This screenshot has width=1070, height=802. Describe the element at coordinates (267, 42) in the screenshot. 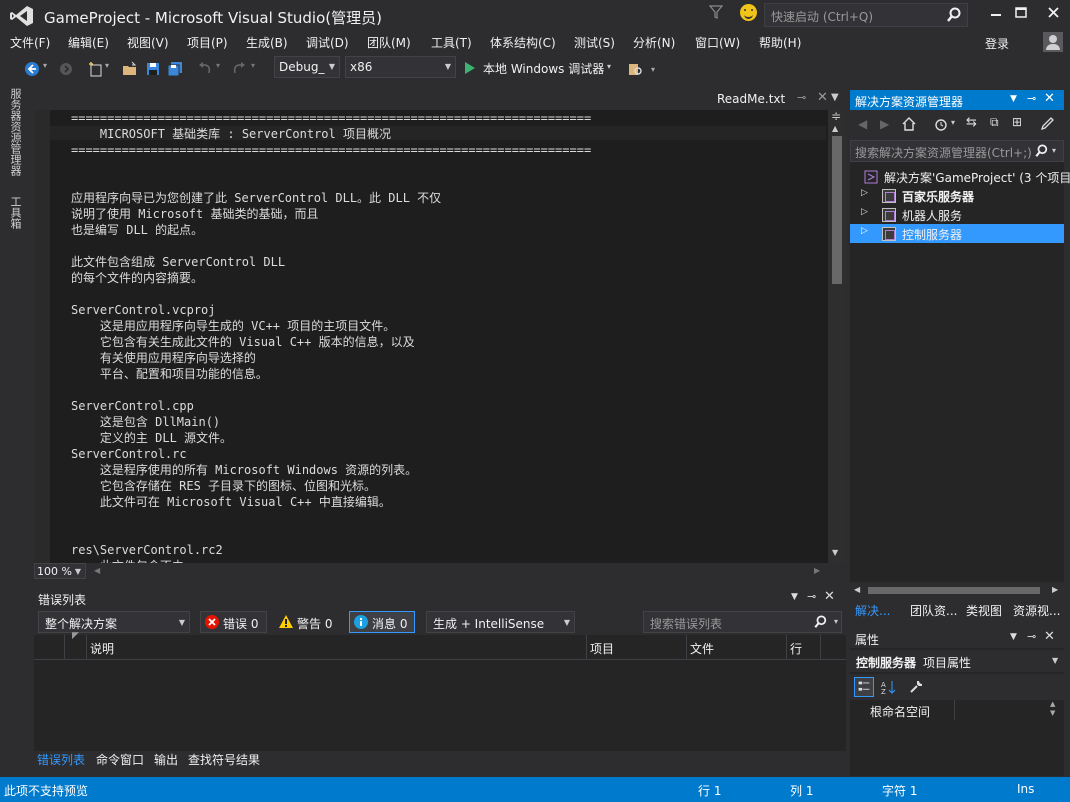

I see `menu-build: 生成(B)` at that location.